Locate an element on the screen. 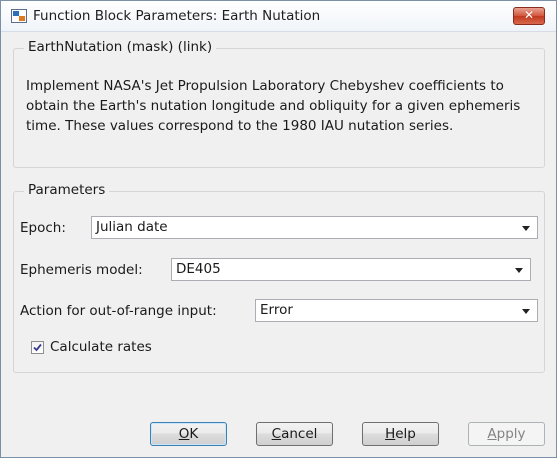 The width and height of the screenshot is (557, 458). cancel-label-rest: ancel is located at coordinates (299, 434).